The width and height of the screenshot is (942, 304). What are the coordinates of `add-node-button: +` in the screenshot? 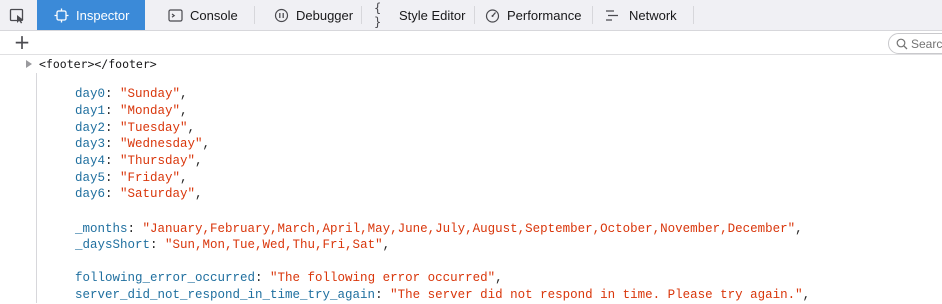 It's located at (22, 43).